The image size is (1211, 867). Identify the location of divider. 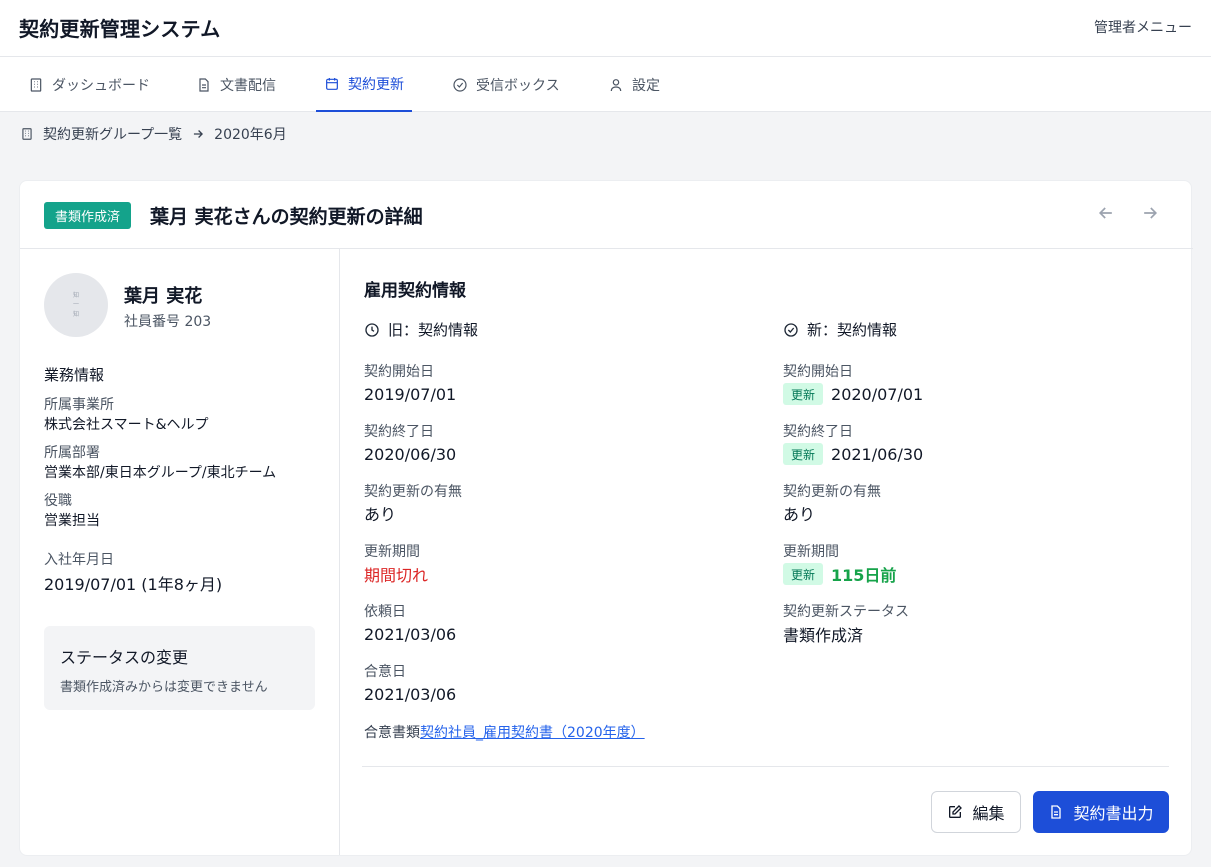
(765, 766).